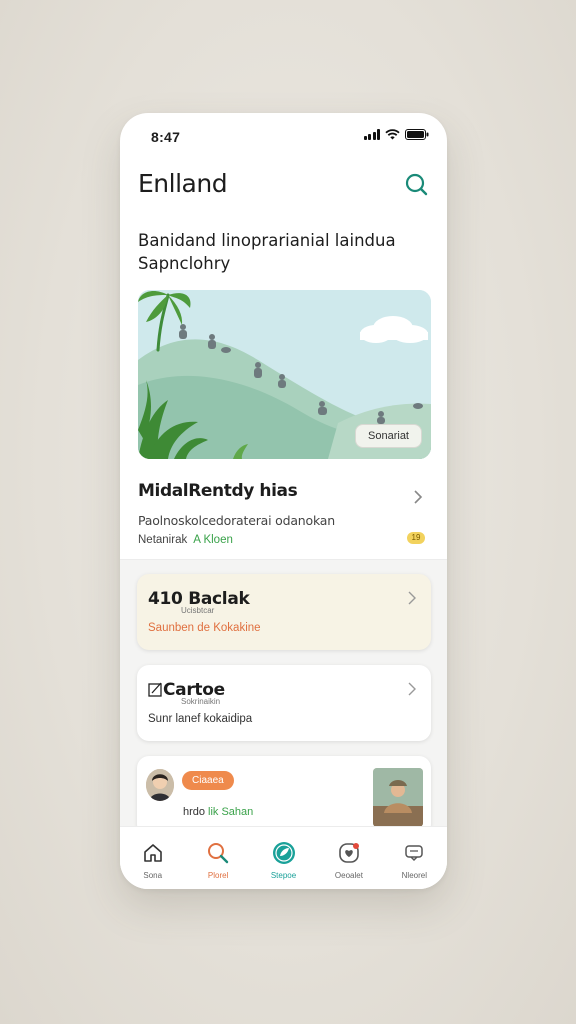  I want to click on search-button, so click(417, 185).